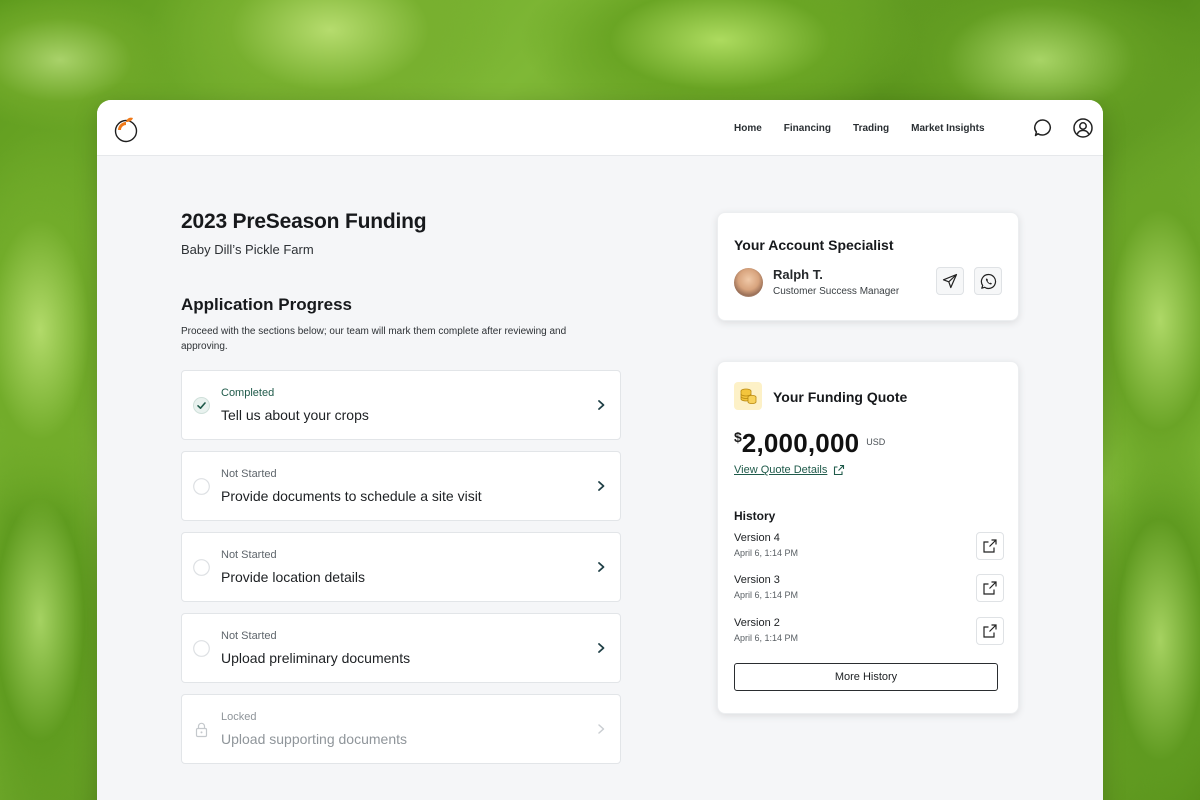  Describe the element at coordinates (869, 550) in the screenshot. I see `history-item: Version 4 April 6, 1:14 PM` at that location.